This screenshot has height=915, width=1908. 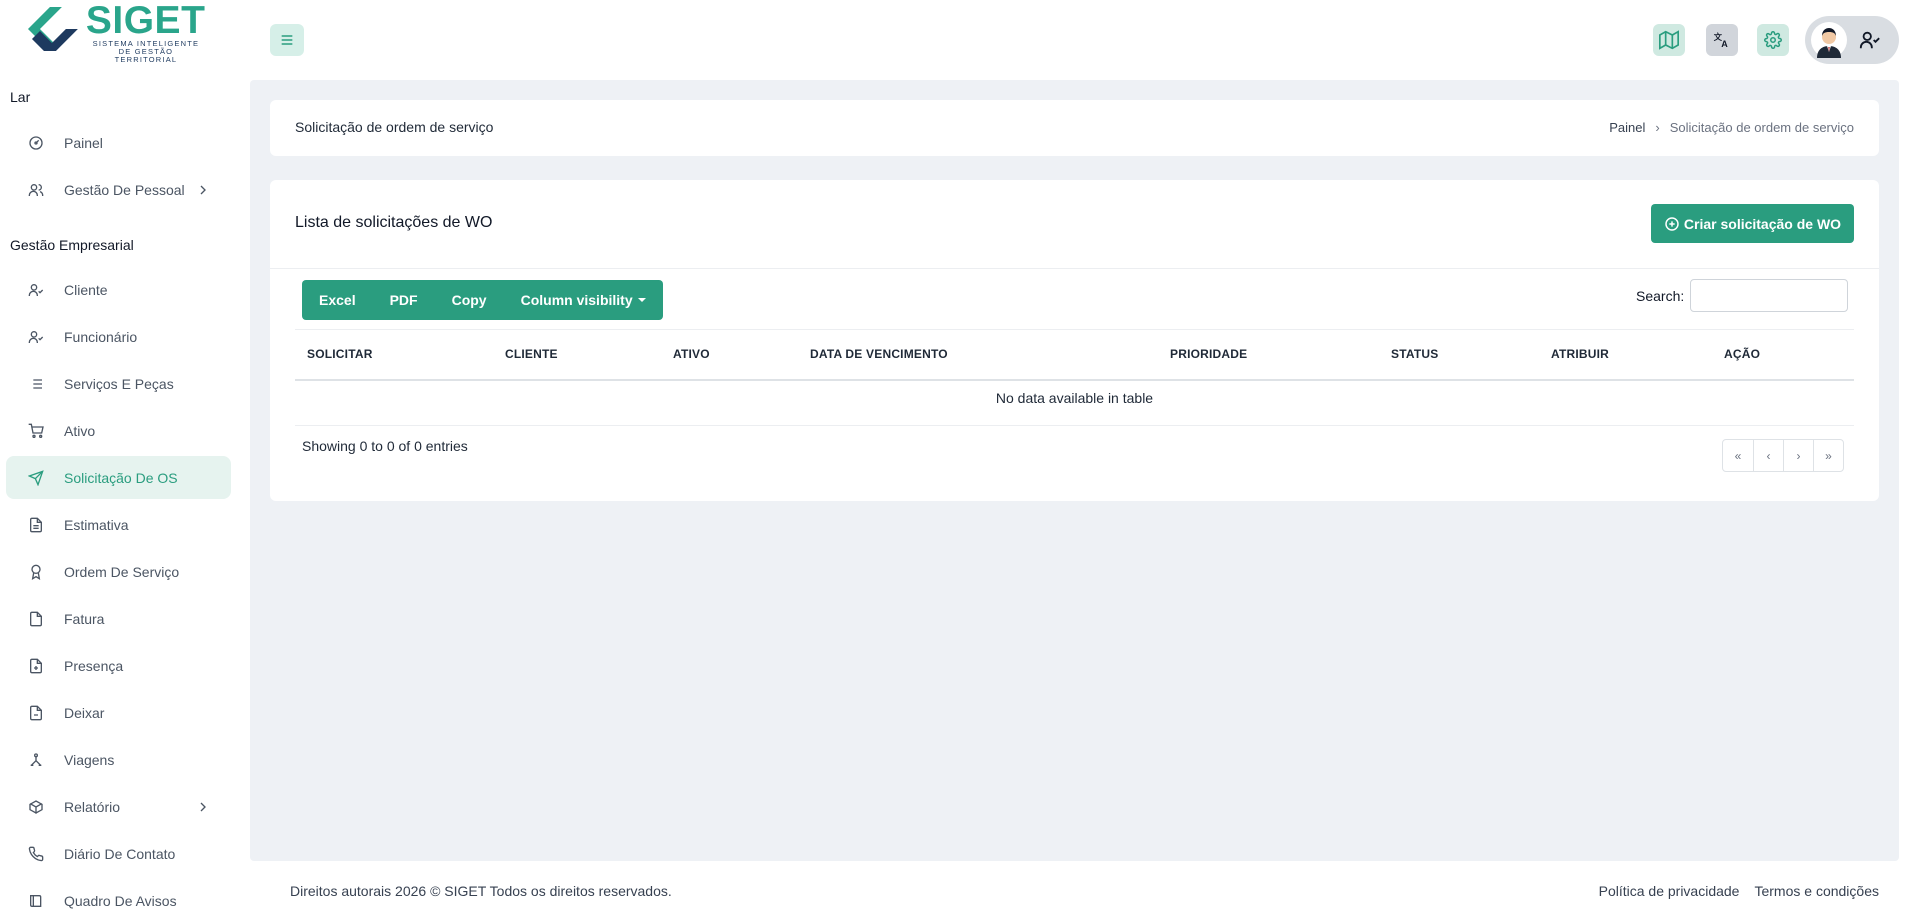 What do you see at coordinates (1660, 296) in the screenshot?
I see `search-label: Search:` at bounding box center [1660, 296].